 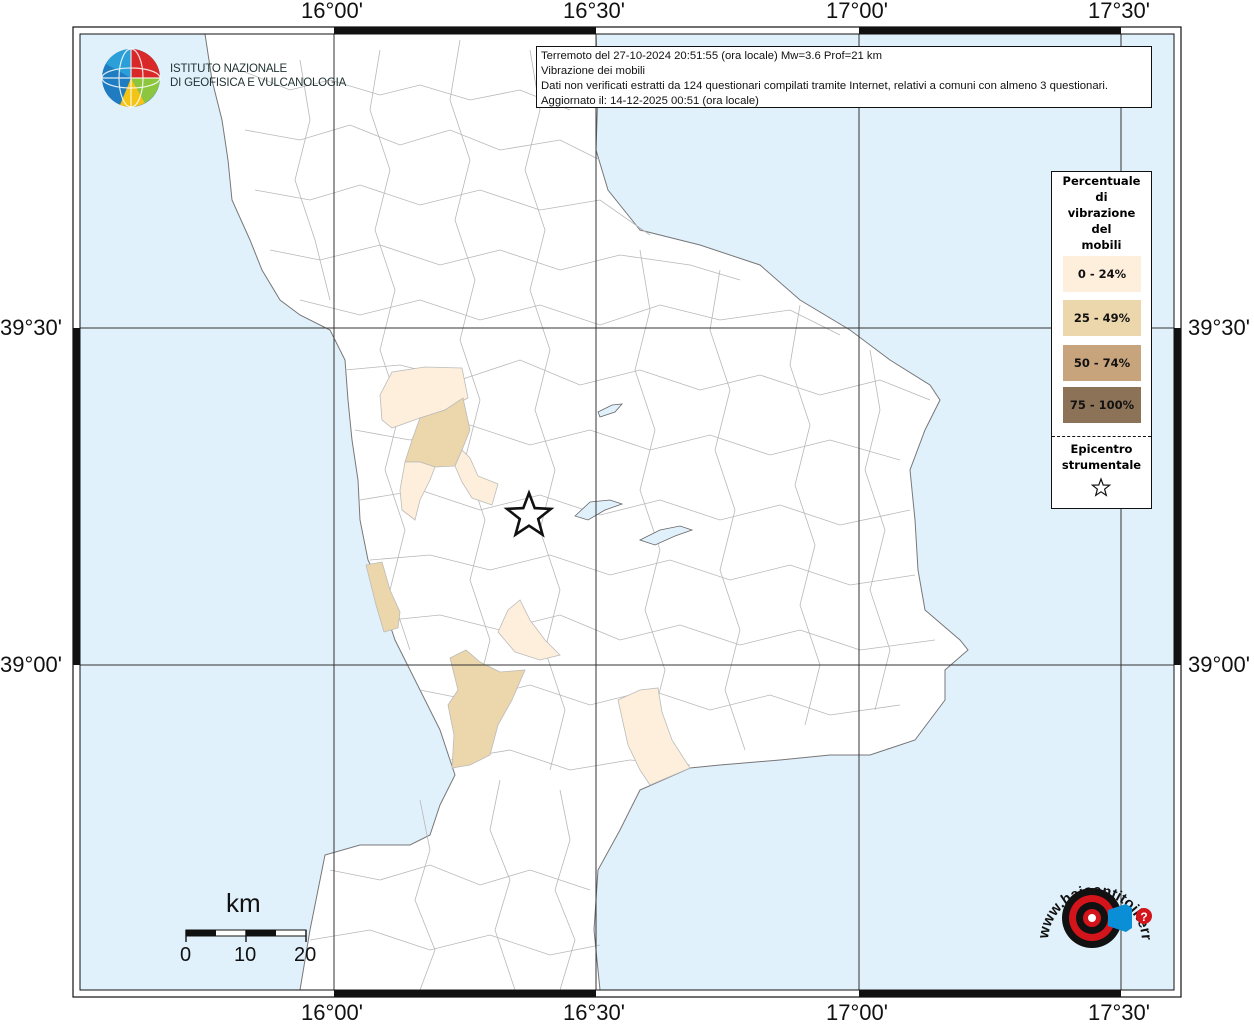 What do you see at coordinates (228, 69) in the screenshot?
I see `ingv-logo-line-1: ISTITUTO NAZIONALE` at bounding box center [228, 69].